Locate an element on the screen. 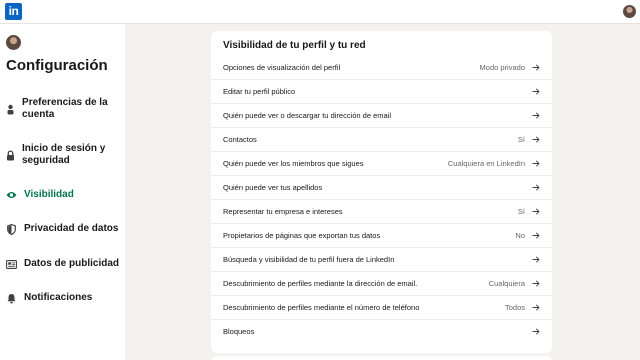 The height and width of the screenshot is (360, 640). profile-avatar is located at coordinates (629, 11).